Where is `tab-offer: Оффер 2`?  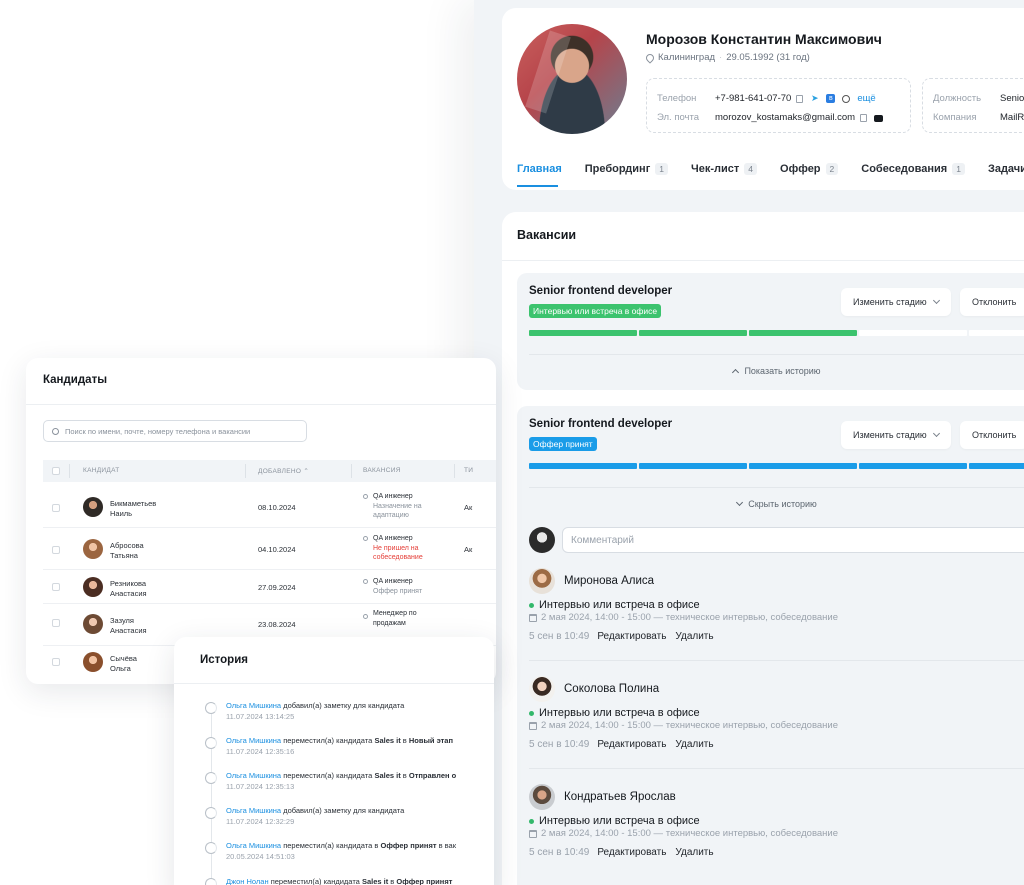
tab-offer: Оффер 2 is located at coordinates (809, 169).